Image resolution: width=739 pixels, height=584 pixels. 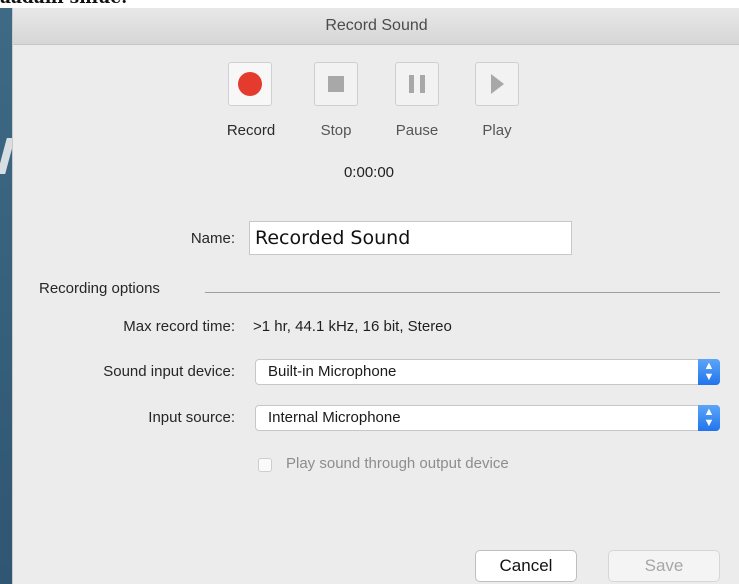 I want to click on playthrough-label: Play sound through output device, so click(x=397, y=463).